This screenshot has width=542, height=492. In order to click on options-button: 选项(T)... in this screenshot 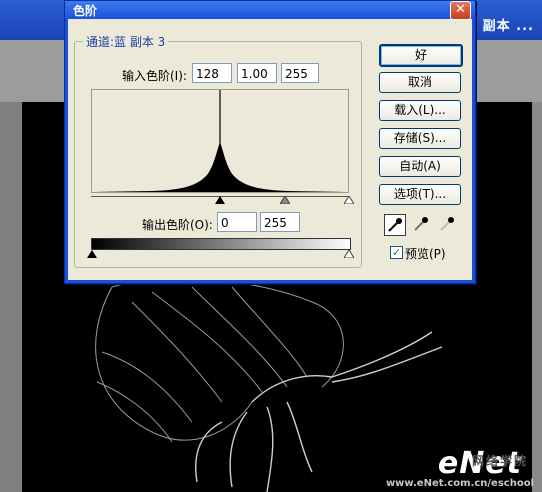, I will do `click(420, 194)`.